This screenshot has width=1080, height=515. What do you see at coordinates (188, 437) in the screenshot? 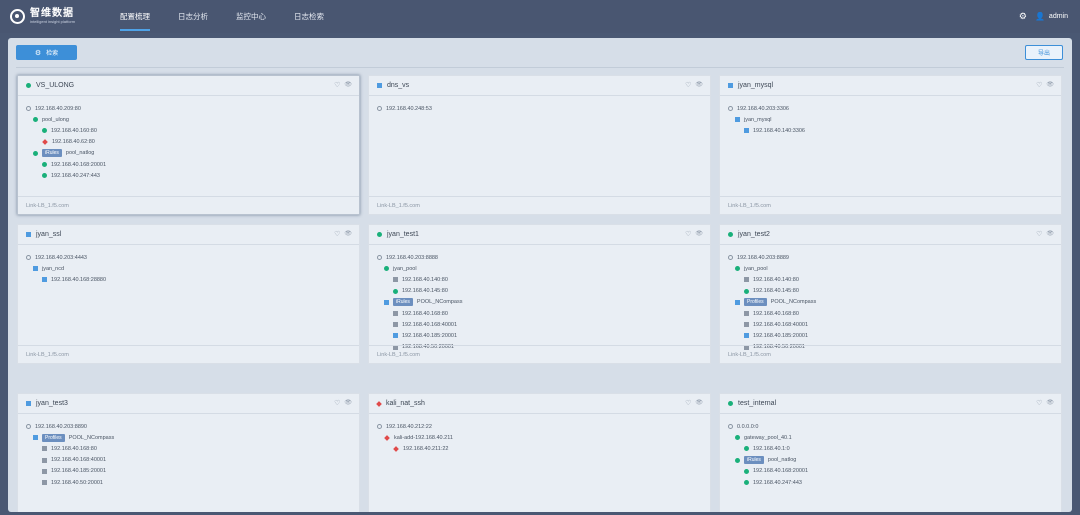
I see `tree-node: Profiles POOL_NCompass` at bounding box center [188, 437].